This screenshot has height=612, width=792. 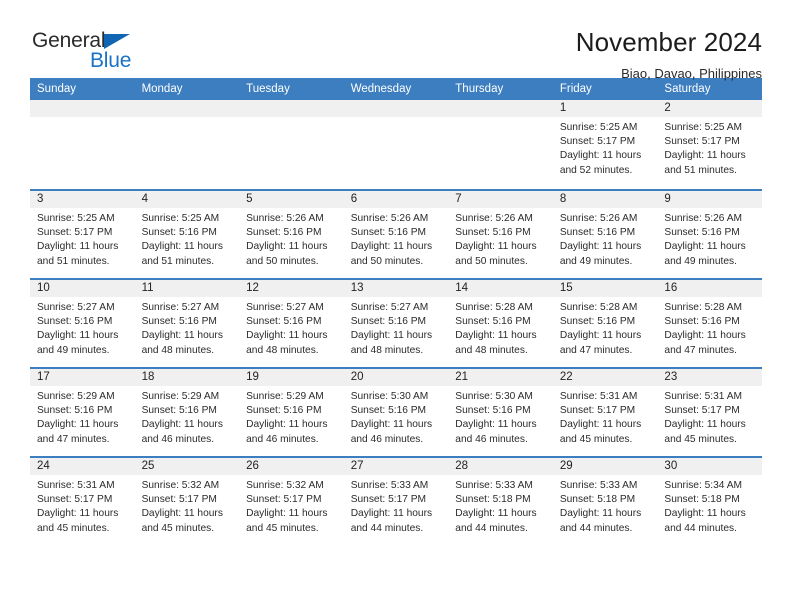 I want to click on general-blue-logo: General Blue, so click(x=130, y=54).